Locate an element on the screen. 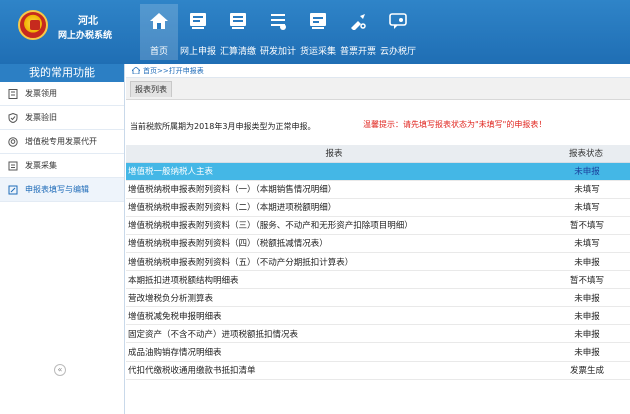  nav-rd-deduction: 研发加计 is located at coordinates (278, 32).